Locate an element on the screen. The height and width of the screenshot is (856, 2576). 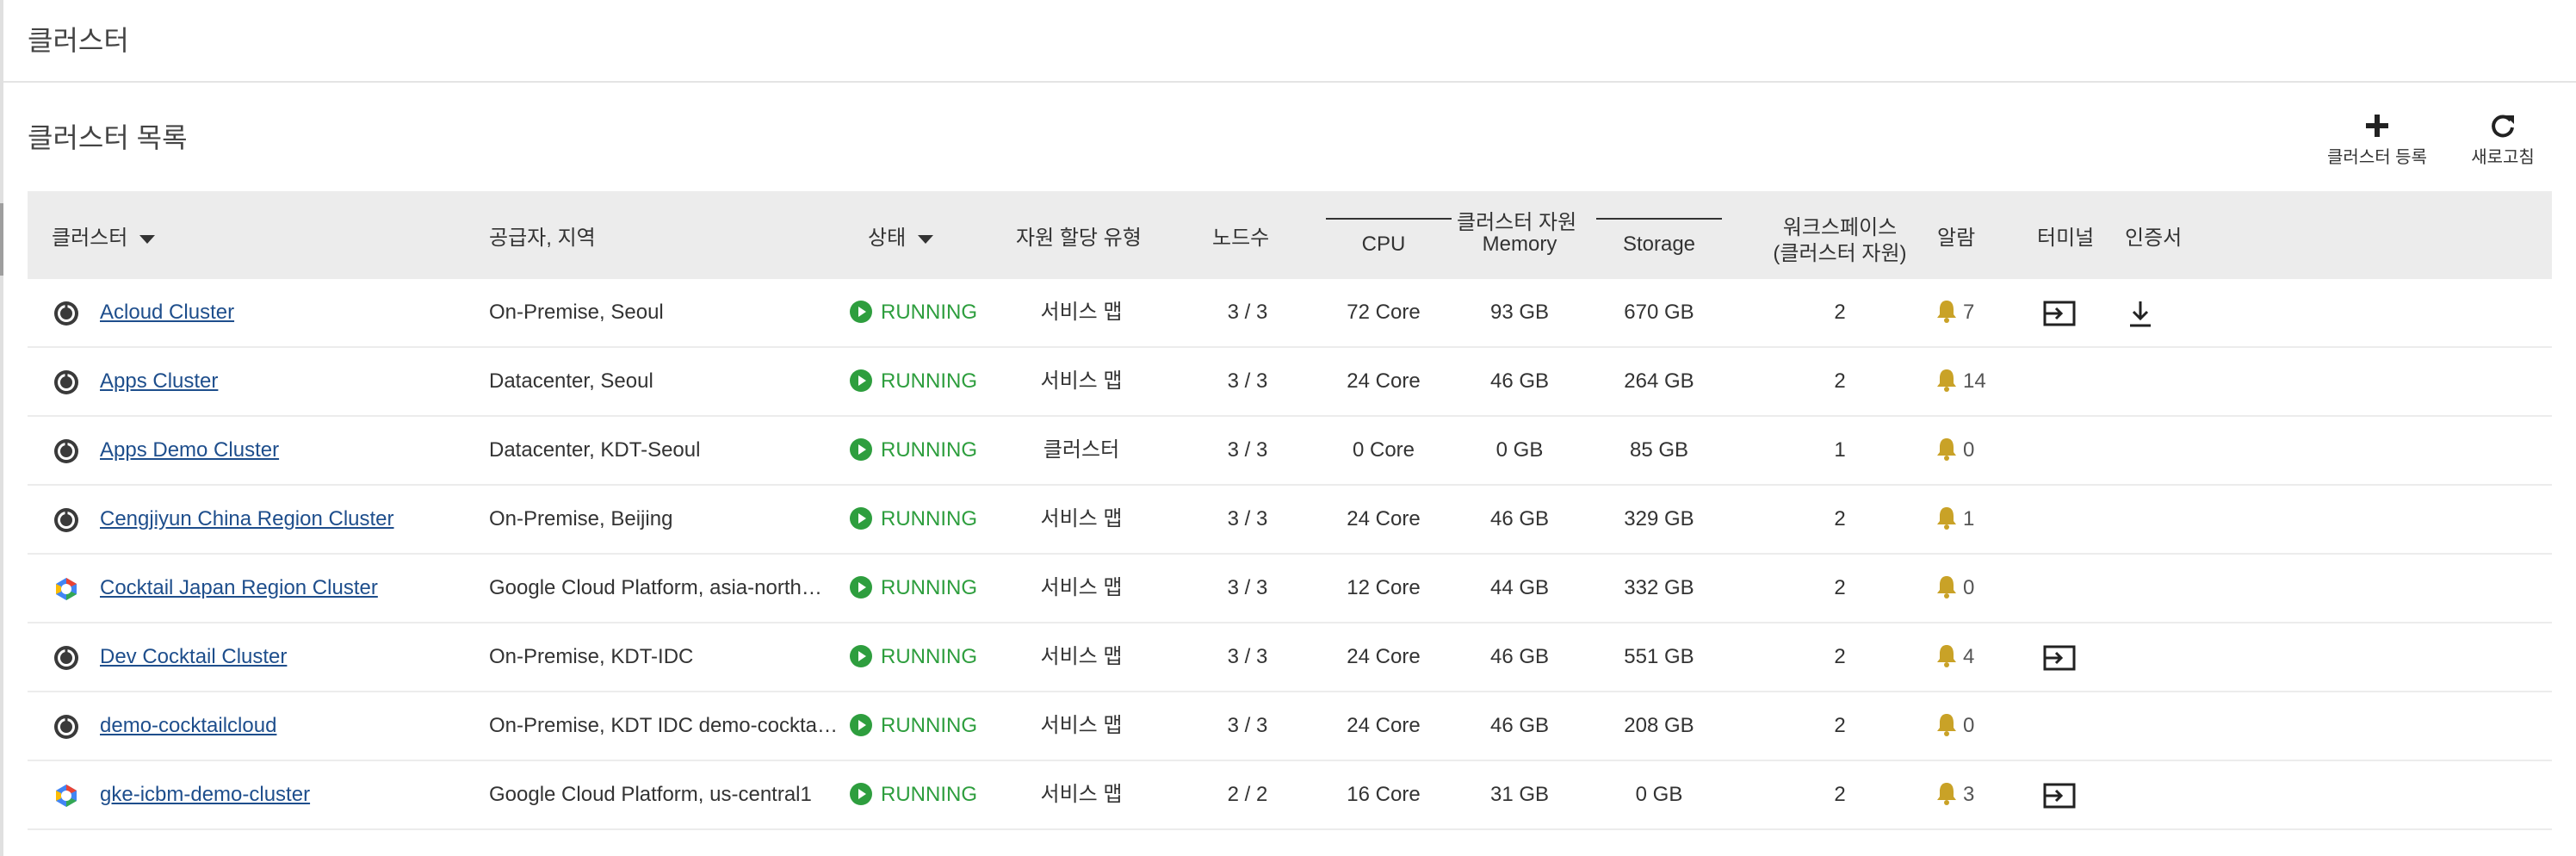
resource-group-line-right is located at coordinates (1659, 219).